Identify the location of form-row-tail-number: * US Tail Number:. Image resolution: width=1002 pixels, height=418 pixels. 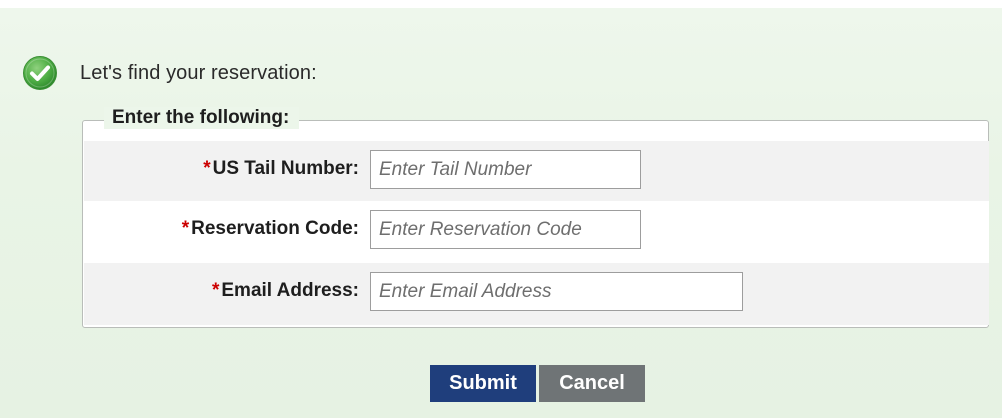
(536, 172).